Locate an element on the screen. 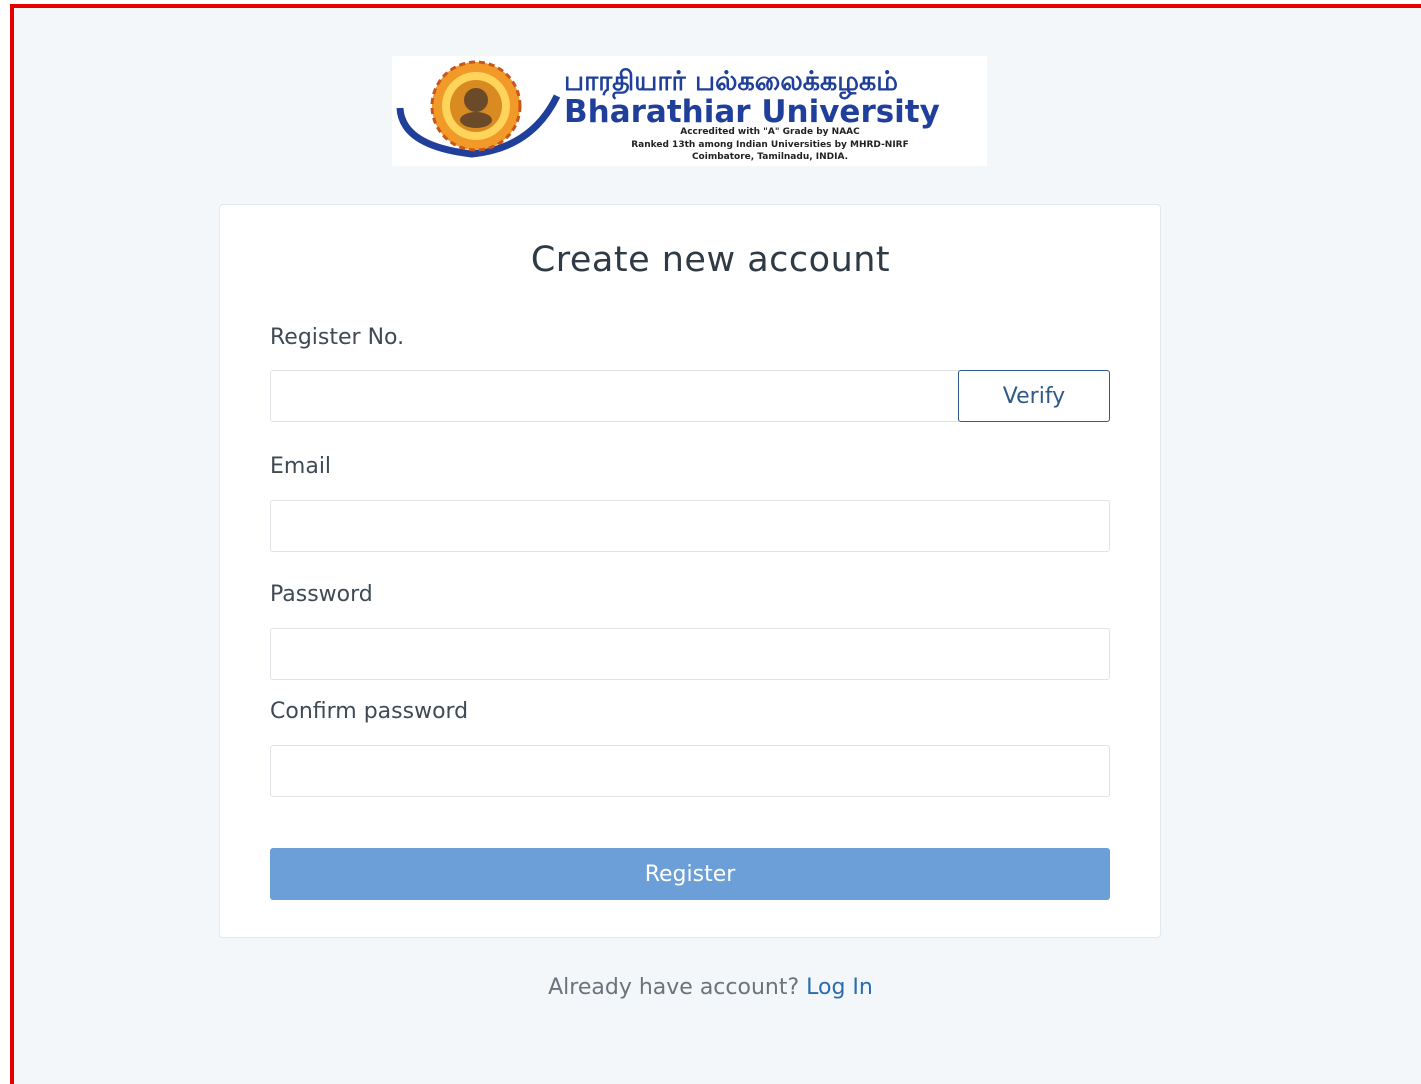 This screenshot has width=1421, height=1084. logo-line-1: Accredited with "A" Grade by NAAC is located at coordinates (770, 132).